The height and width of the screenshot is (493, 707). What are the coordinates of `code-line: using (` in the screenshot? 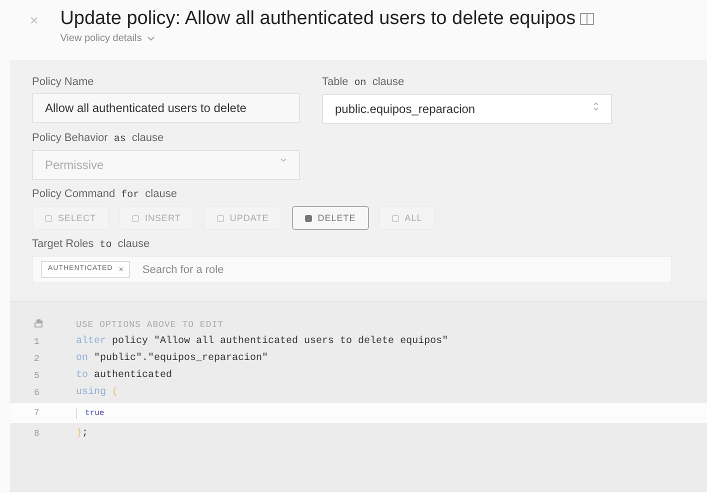 It's located at (97, 392).